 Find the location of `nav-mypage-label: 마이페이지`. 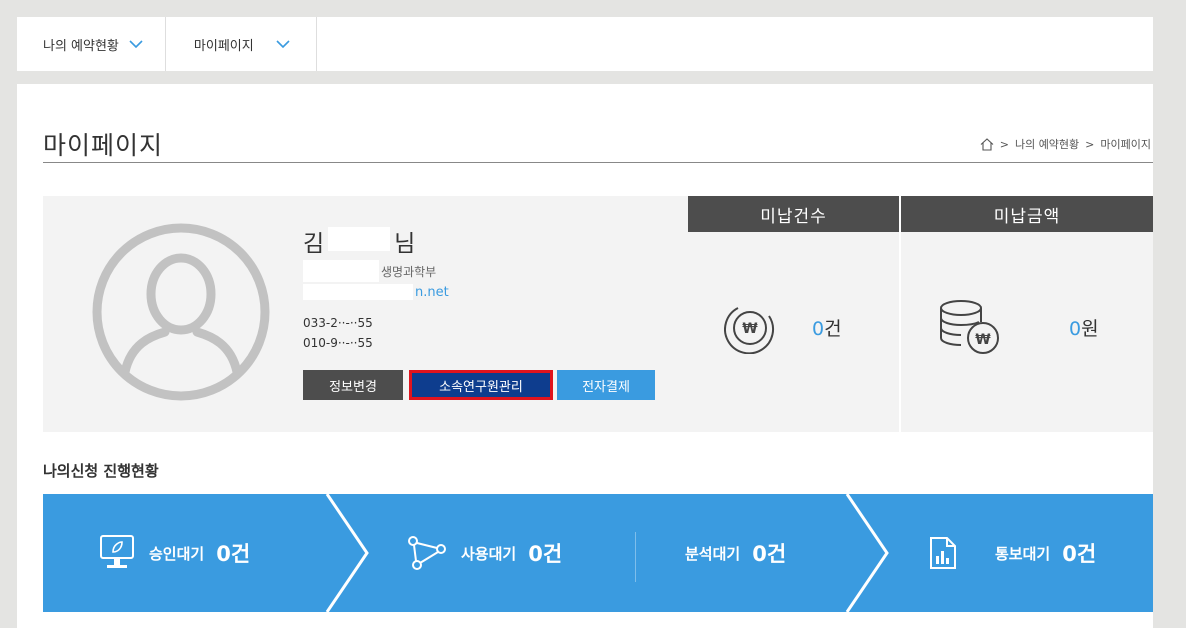

nav-mypage-label: 마이페이지 is located at coordinates (223, 46).